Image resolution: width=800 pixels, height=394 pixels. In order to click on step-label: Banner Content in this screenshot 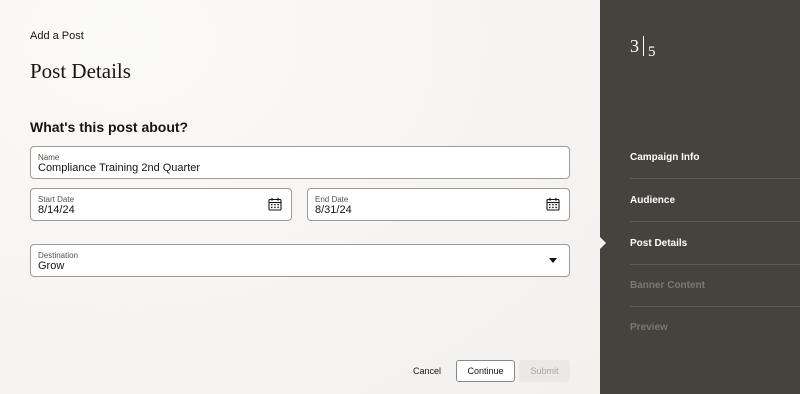, I will do `click(667, 285)`.